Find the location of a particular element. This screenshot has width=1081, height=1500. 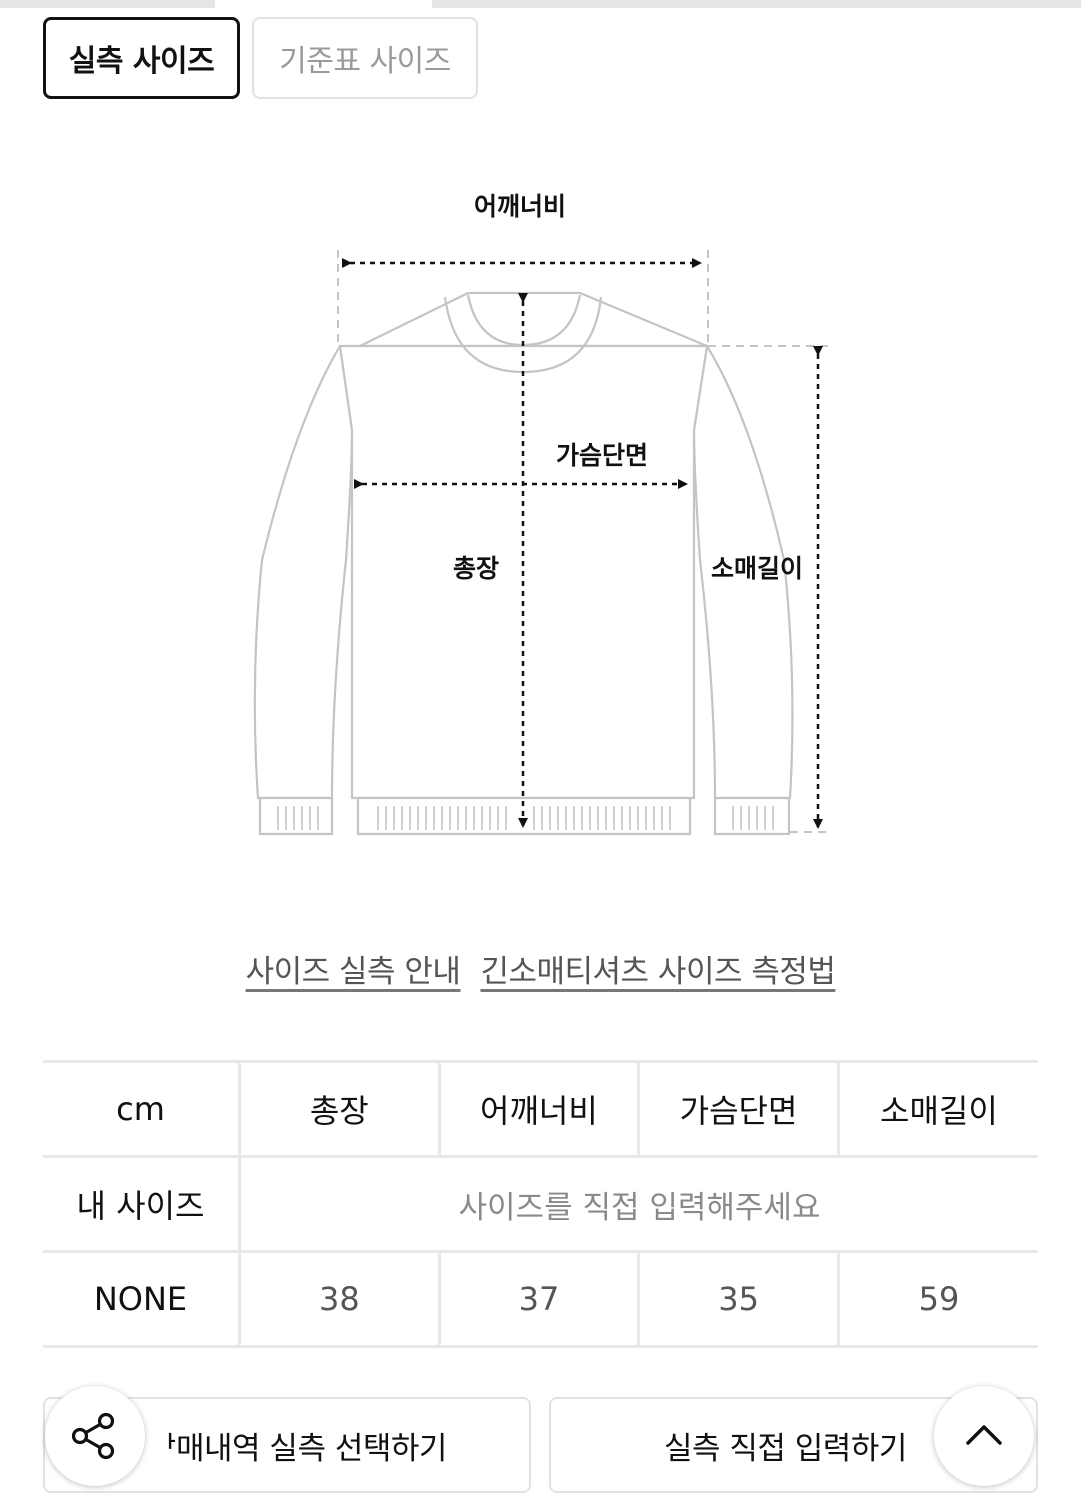

select-from-purchase-history-label: ᅡ매내역 실측 선택하기 is located at coordinates (297, 1448).